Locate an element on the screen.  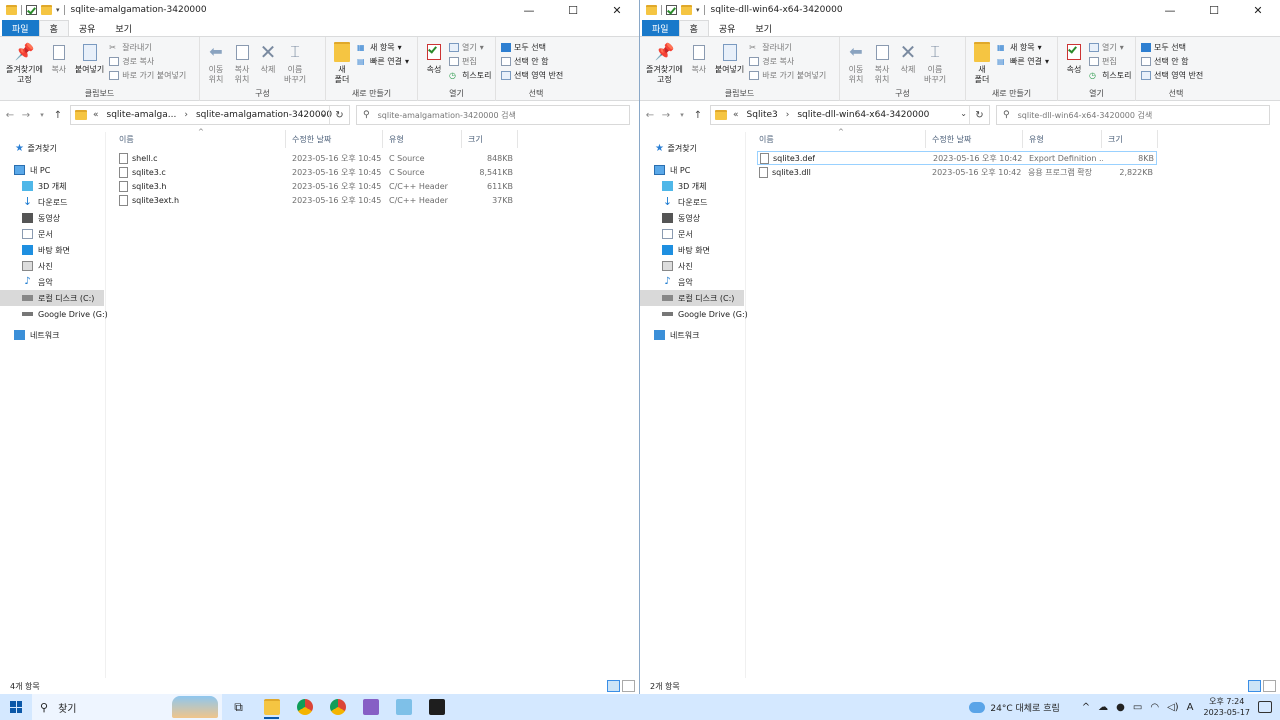
visual-studio-icon is located at coordinates (370, 707).